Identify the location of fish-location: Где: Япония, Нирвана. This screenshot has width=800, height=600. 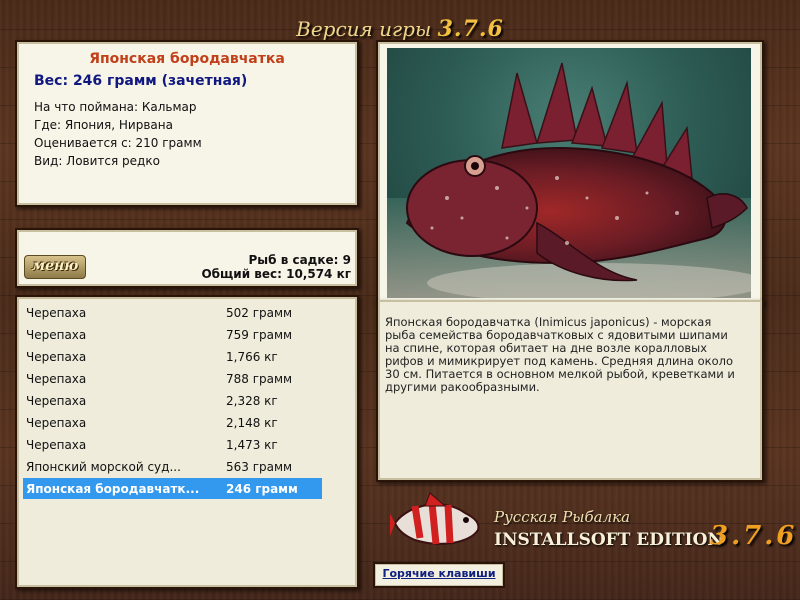
(103, 125).